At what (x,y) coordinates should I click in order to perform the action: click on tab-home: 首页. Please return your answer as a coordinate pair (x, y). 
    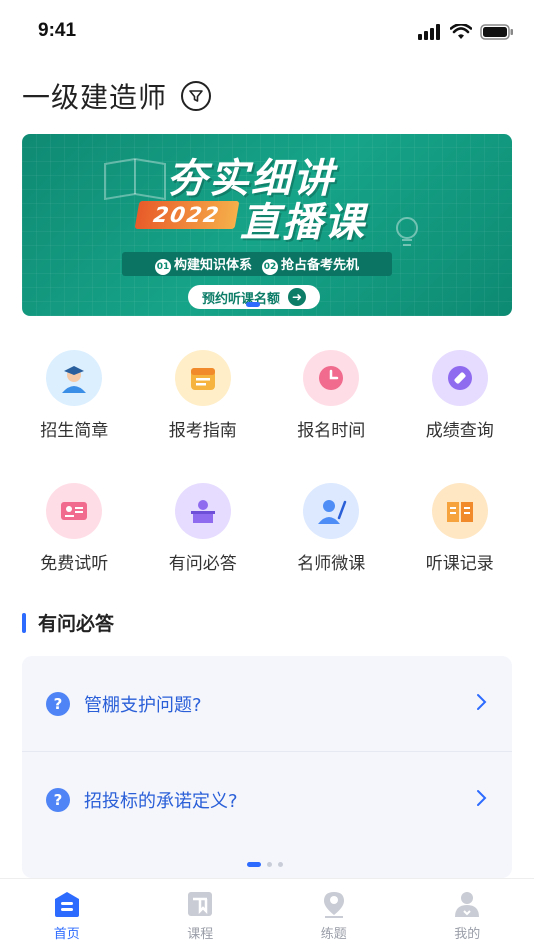
    Looking at the image, I should click on (67, 914).